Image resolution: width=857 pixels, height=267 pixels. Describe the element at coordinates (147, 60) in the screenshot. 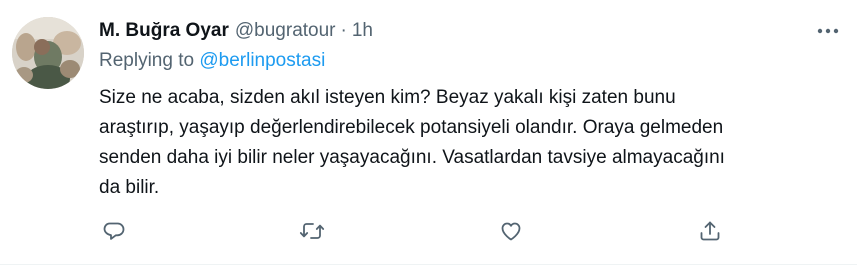

I see `replying-to-label: Replying to` at that location.